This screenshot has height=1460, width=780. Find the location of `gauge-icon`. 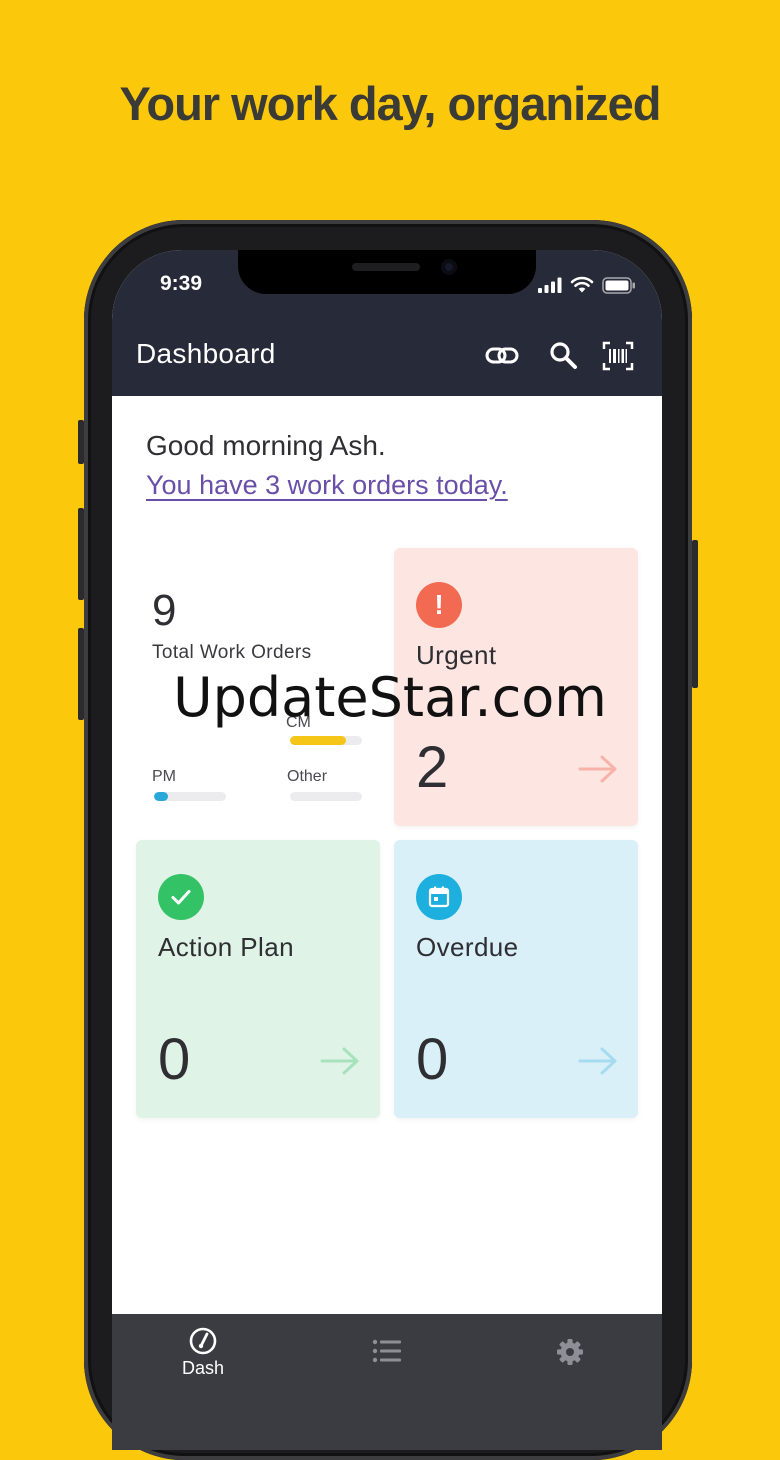

gauge-icon is located at coordinates (203, 1341).